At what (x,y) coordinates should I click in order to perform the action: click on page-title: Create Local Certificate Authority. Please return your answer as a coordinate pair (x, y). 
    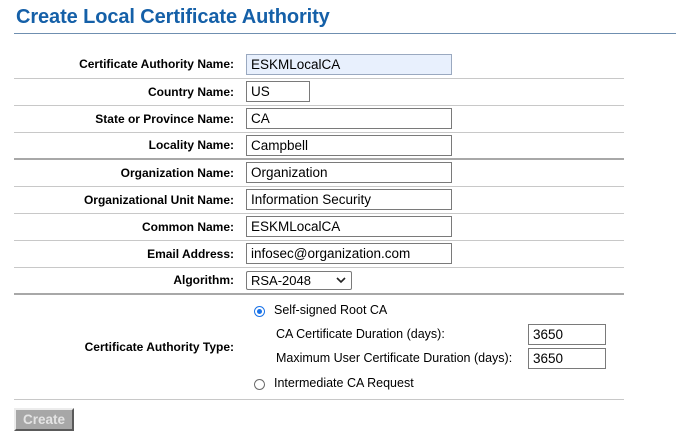
    Looking at the image, I should click on (173, 17).